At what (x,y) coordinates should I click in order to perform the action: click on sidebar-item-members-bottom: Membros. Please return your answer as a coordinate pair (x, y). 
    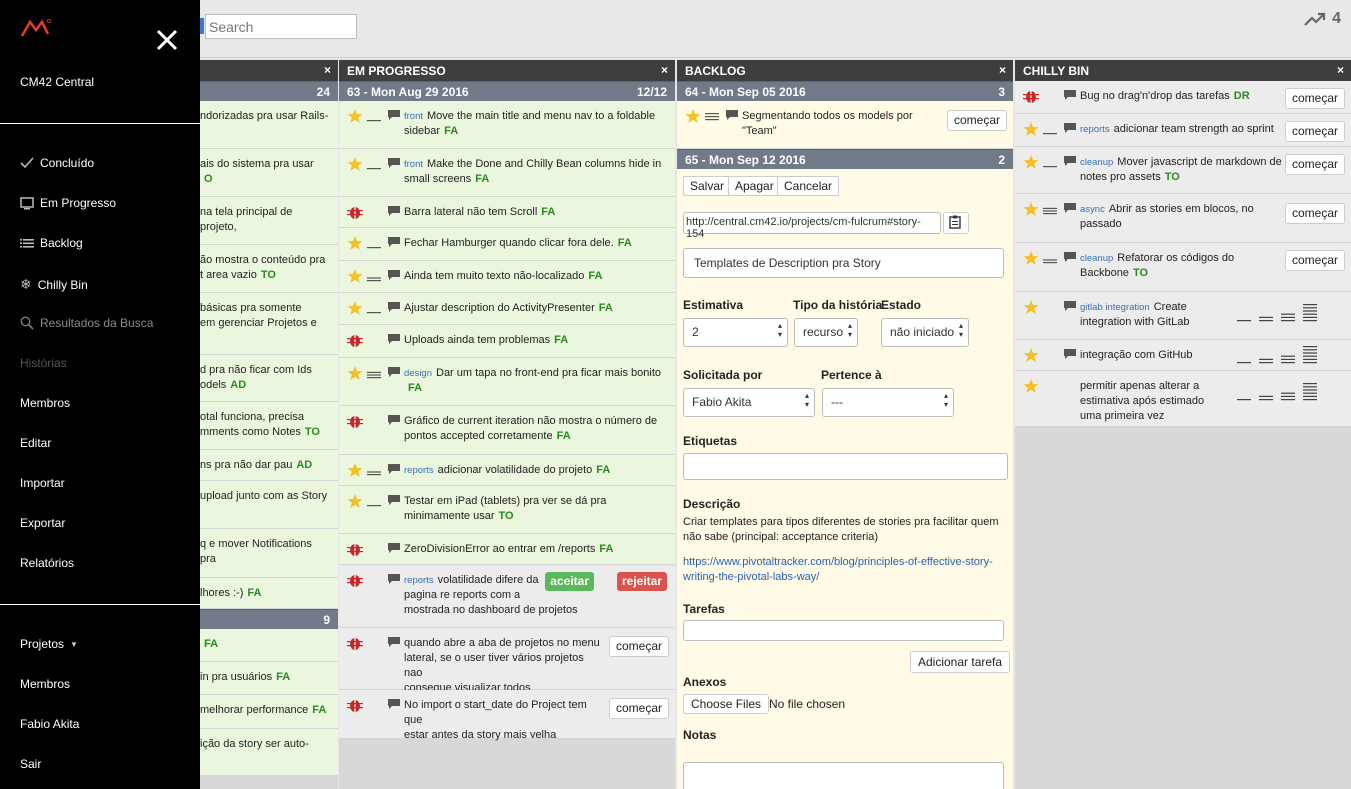
    Looking at the image, I should click on (45, 684).